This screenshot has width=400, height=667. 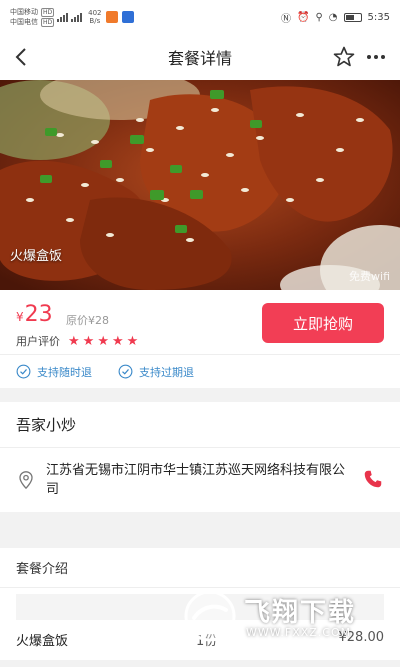 What do you see at coordinates (26, 480) in the screenshot?
I see `location-pin-icon` at bounding box center [26, 480].